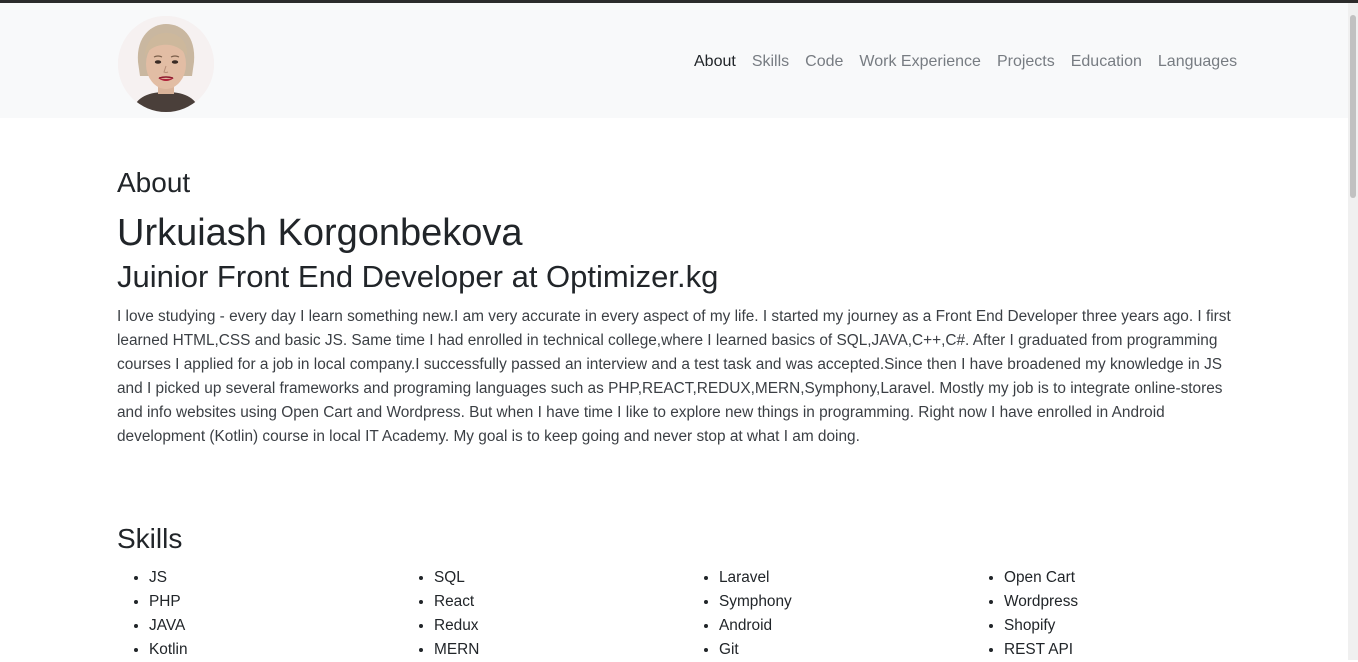  I want to click on skill-item: Redux, so click(560, 626).